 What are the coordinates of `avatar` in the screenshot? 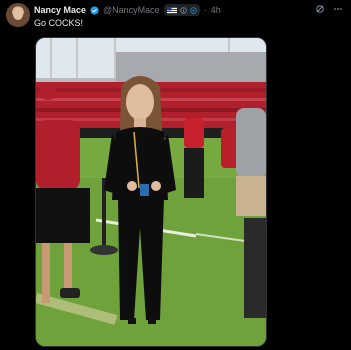 It's located at (18, 15).